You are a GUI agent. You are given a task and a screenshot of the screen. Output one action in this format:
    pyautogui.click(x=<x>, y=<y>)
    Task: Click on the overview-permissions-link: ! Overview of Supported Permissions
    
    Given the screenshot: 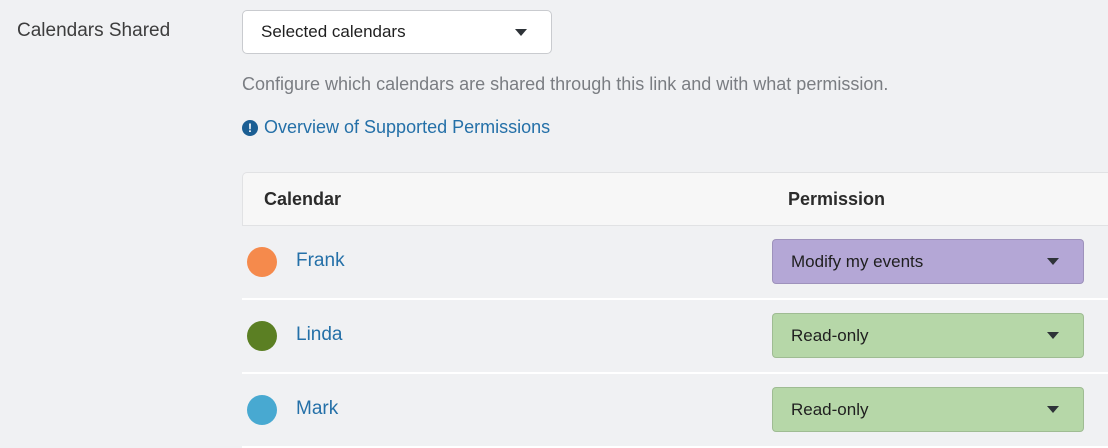 What is the action you would take?
    pyautogui.click(x=396, y=127)
    